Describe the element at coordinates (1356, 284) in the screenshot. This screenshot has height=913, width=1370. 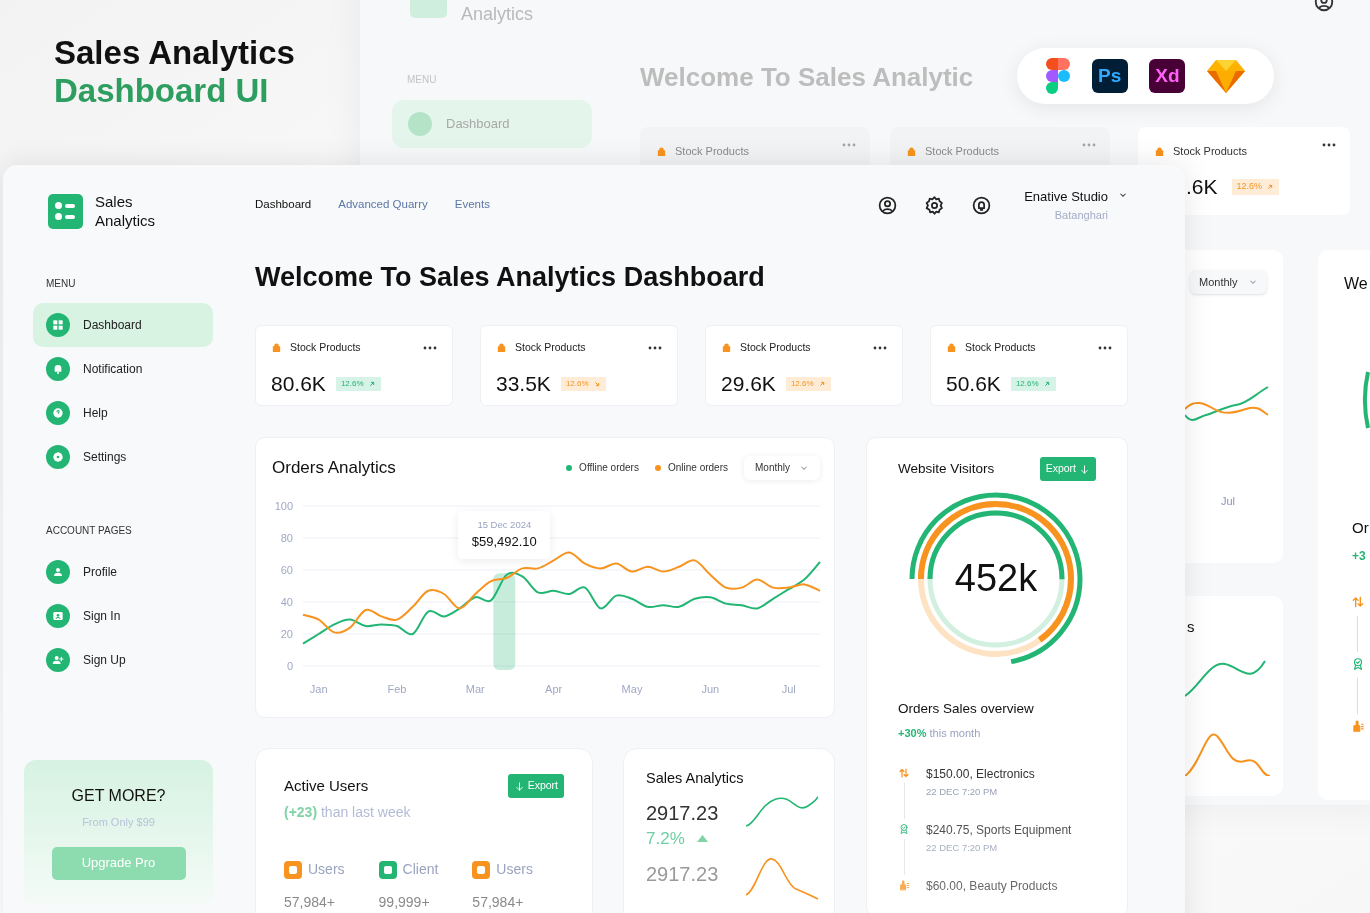
I see `card-title: We` at that location.